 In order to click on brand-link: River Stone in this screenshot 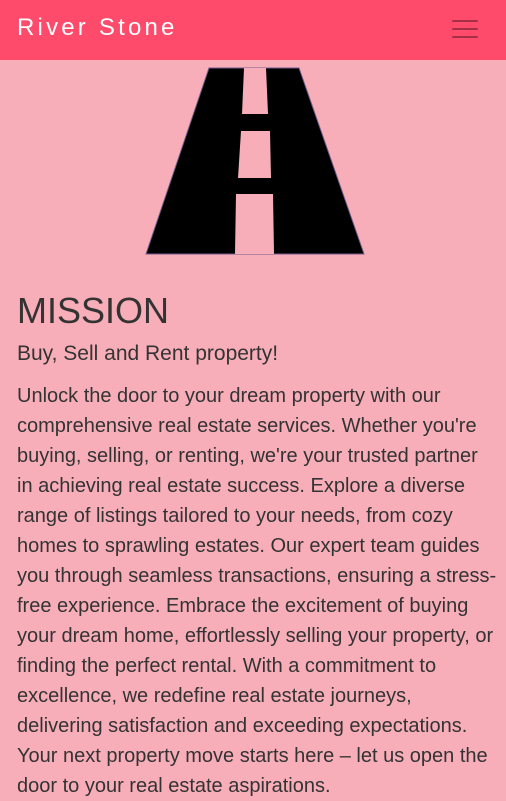, I will do `click(97, 28)`.